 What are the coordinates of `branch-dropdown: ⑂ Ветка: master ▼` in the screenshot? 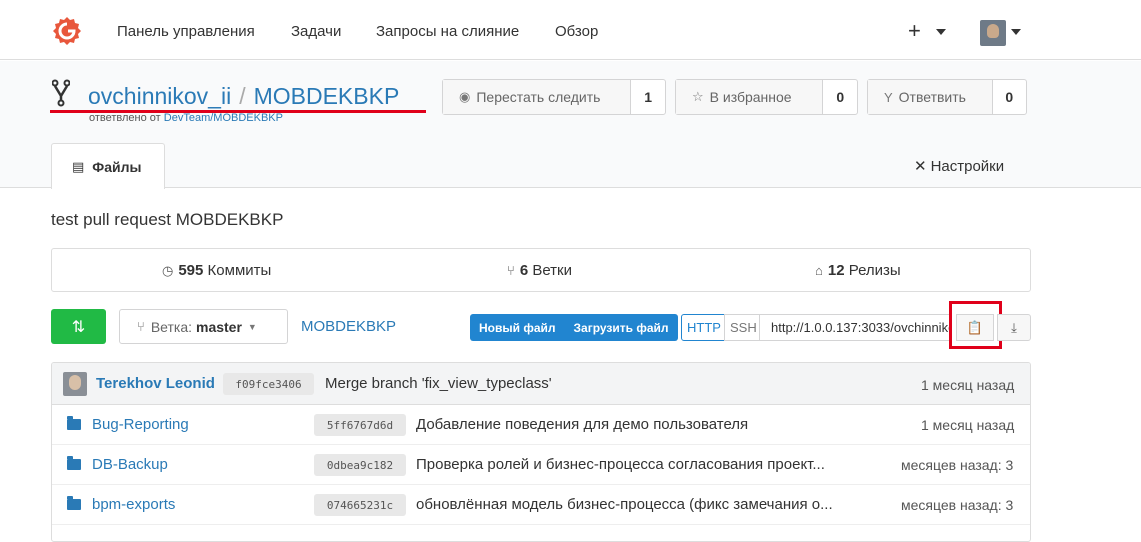 It's located at (203, 326).